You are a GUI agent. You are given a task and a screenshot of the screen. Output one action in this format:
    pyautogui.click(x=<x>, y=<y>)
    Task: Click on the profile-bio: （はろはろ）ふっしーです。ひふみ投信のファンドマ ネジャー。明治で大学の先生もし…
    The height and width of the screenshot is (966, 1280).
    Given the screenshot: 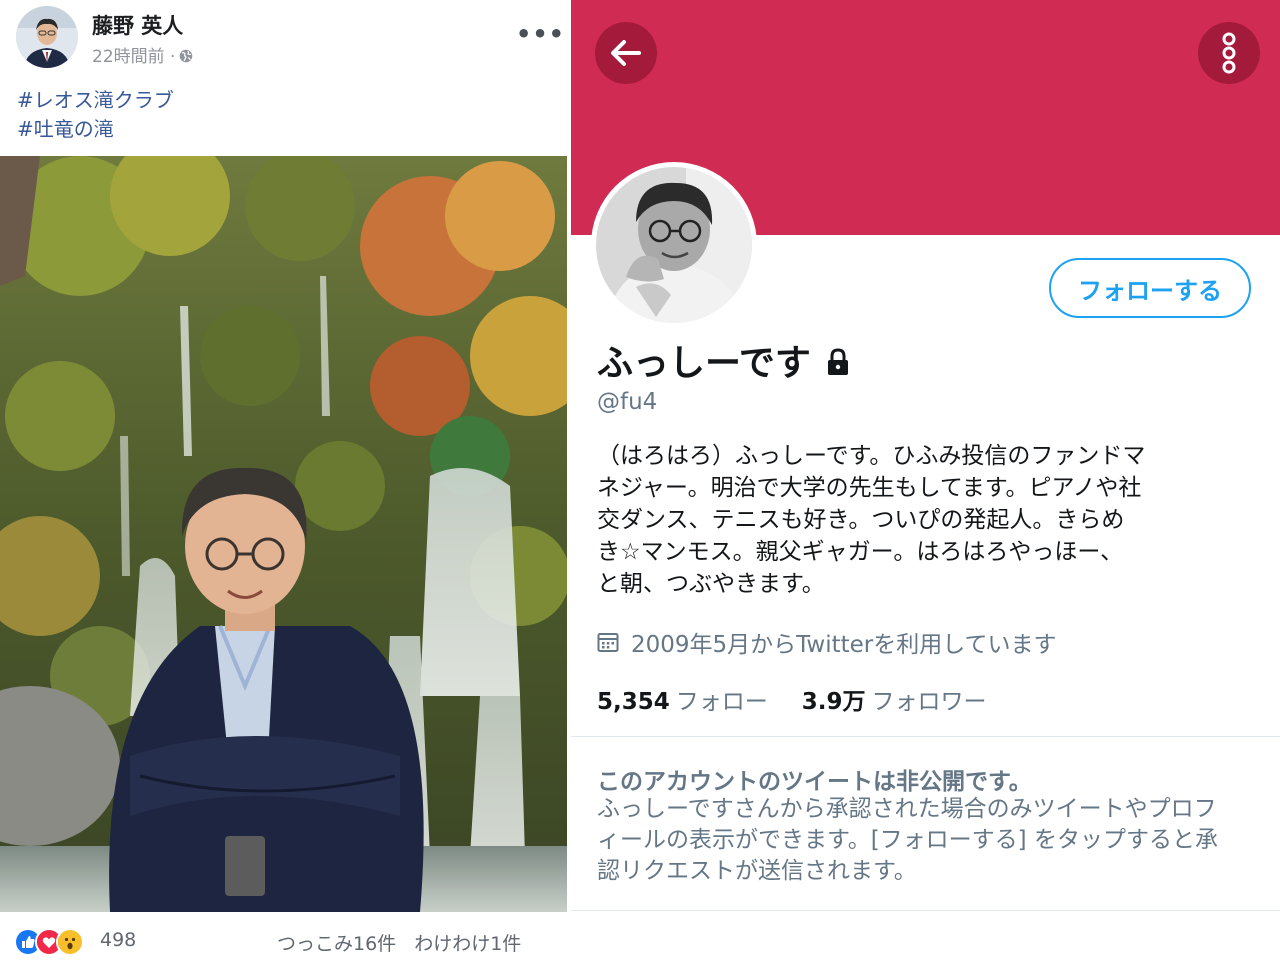 What is the action you would take?
    pyautogui.click(x=907, y=520)
    